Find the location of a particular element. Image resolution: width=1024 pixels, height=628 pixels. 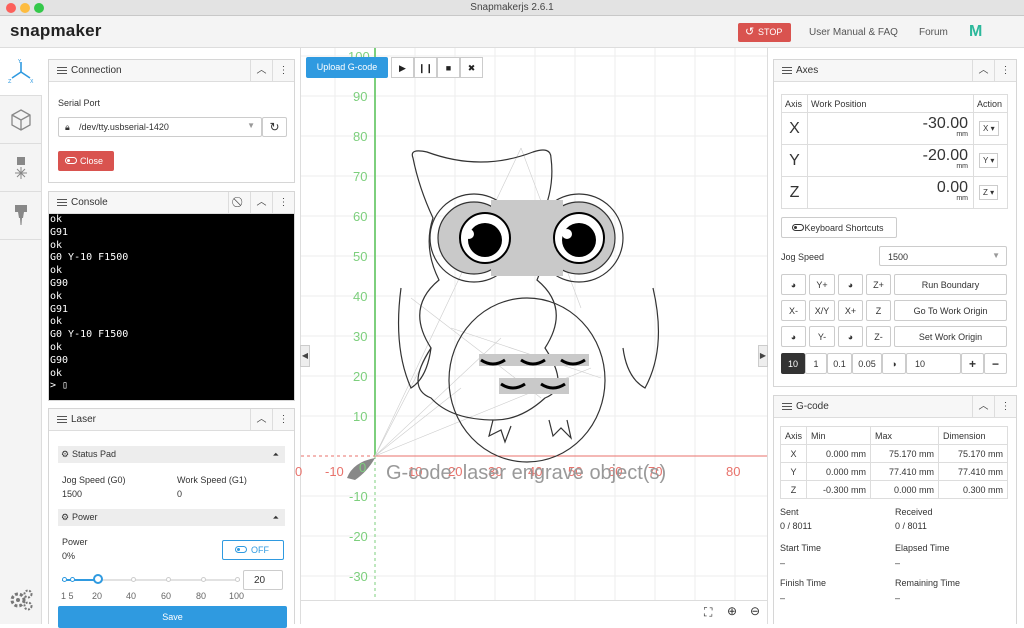

pause-icon: ❙❙ is located at coordinates (425, 67).